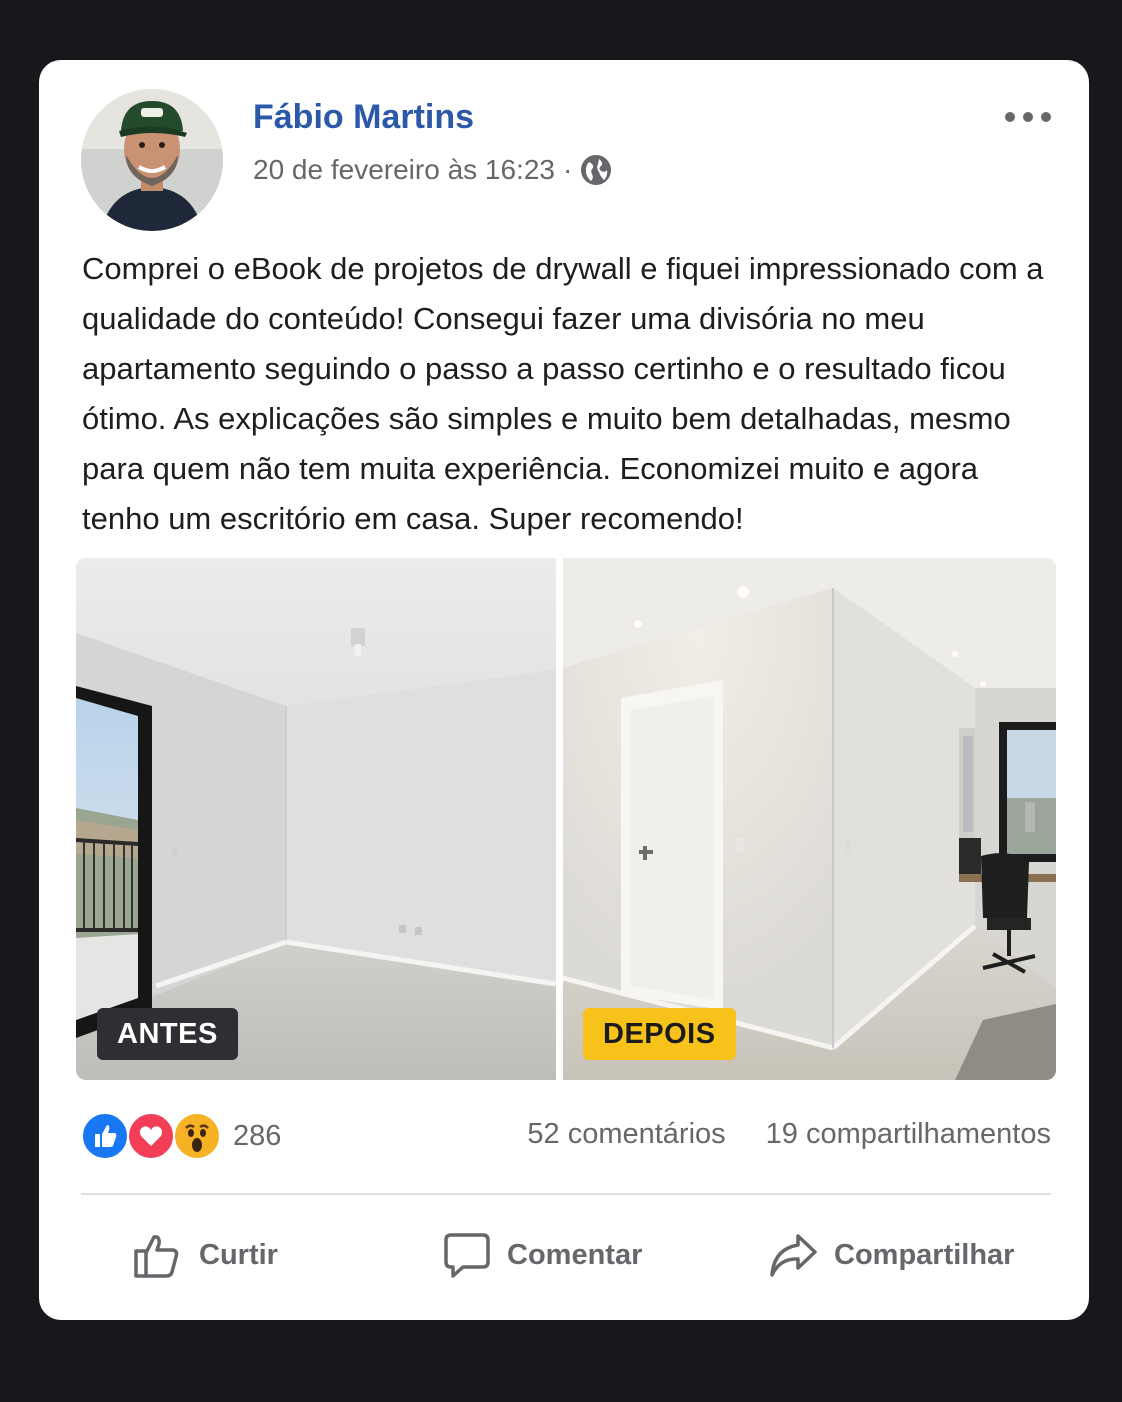 This screenshot has height=1402, width=1122. Describe the element at coordinates (596, 170) in the screenshot. I see `globe-icon` at that location.